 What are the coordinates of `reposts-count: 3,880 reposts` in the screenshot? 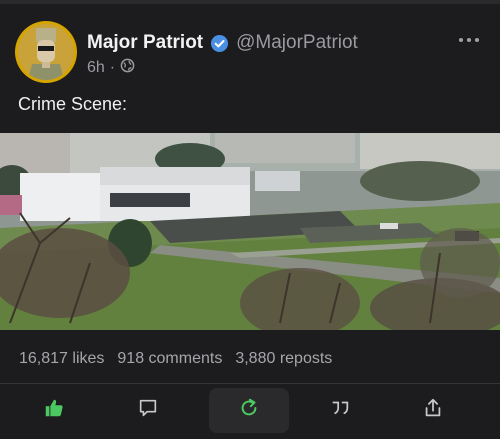 It's located at (283, 359).